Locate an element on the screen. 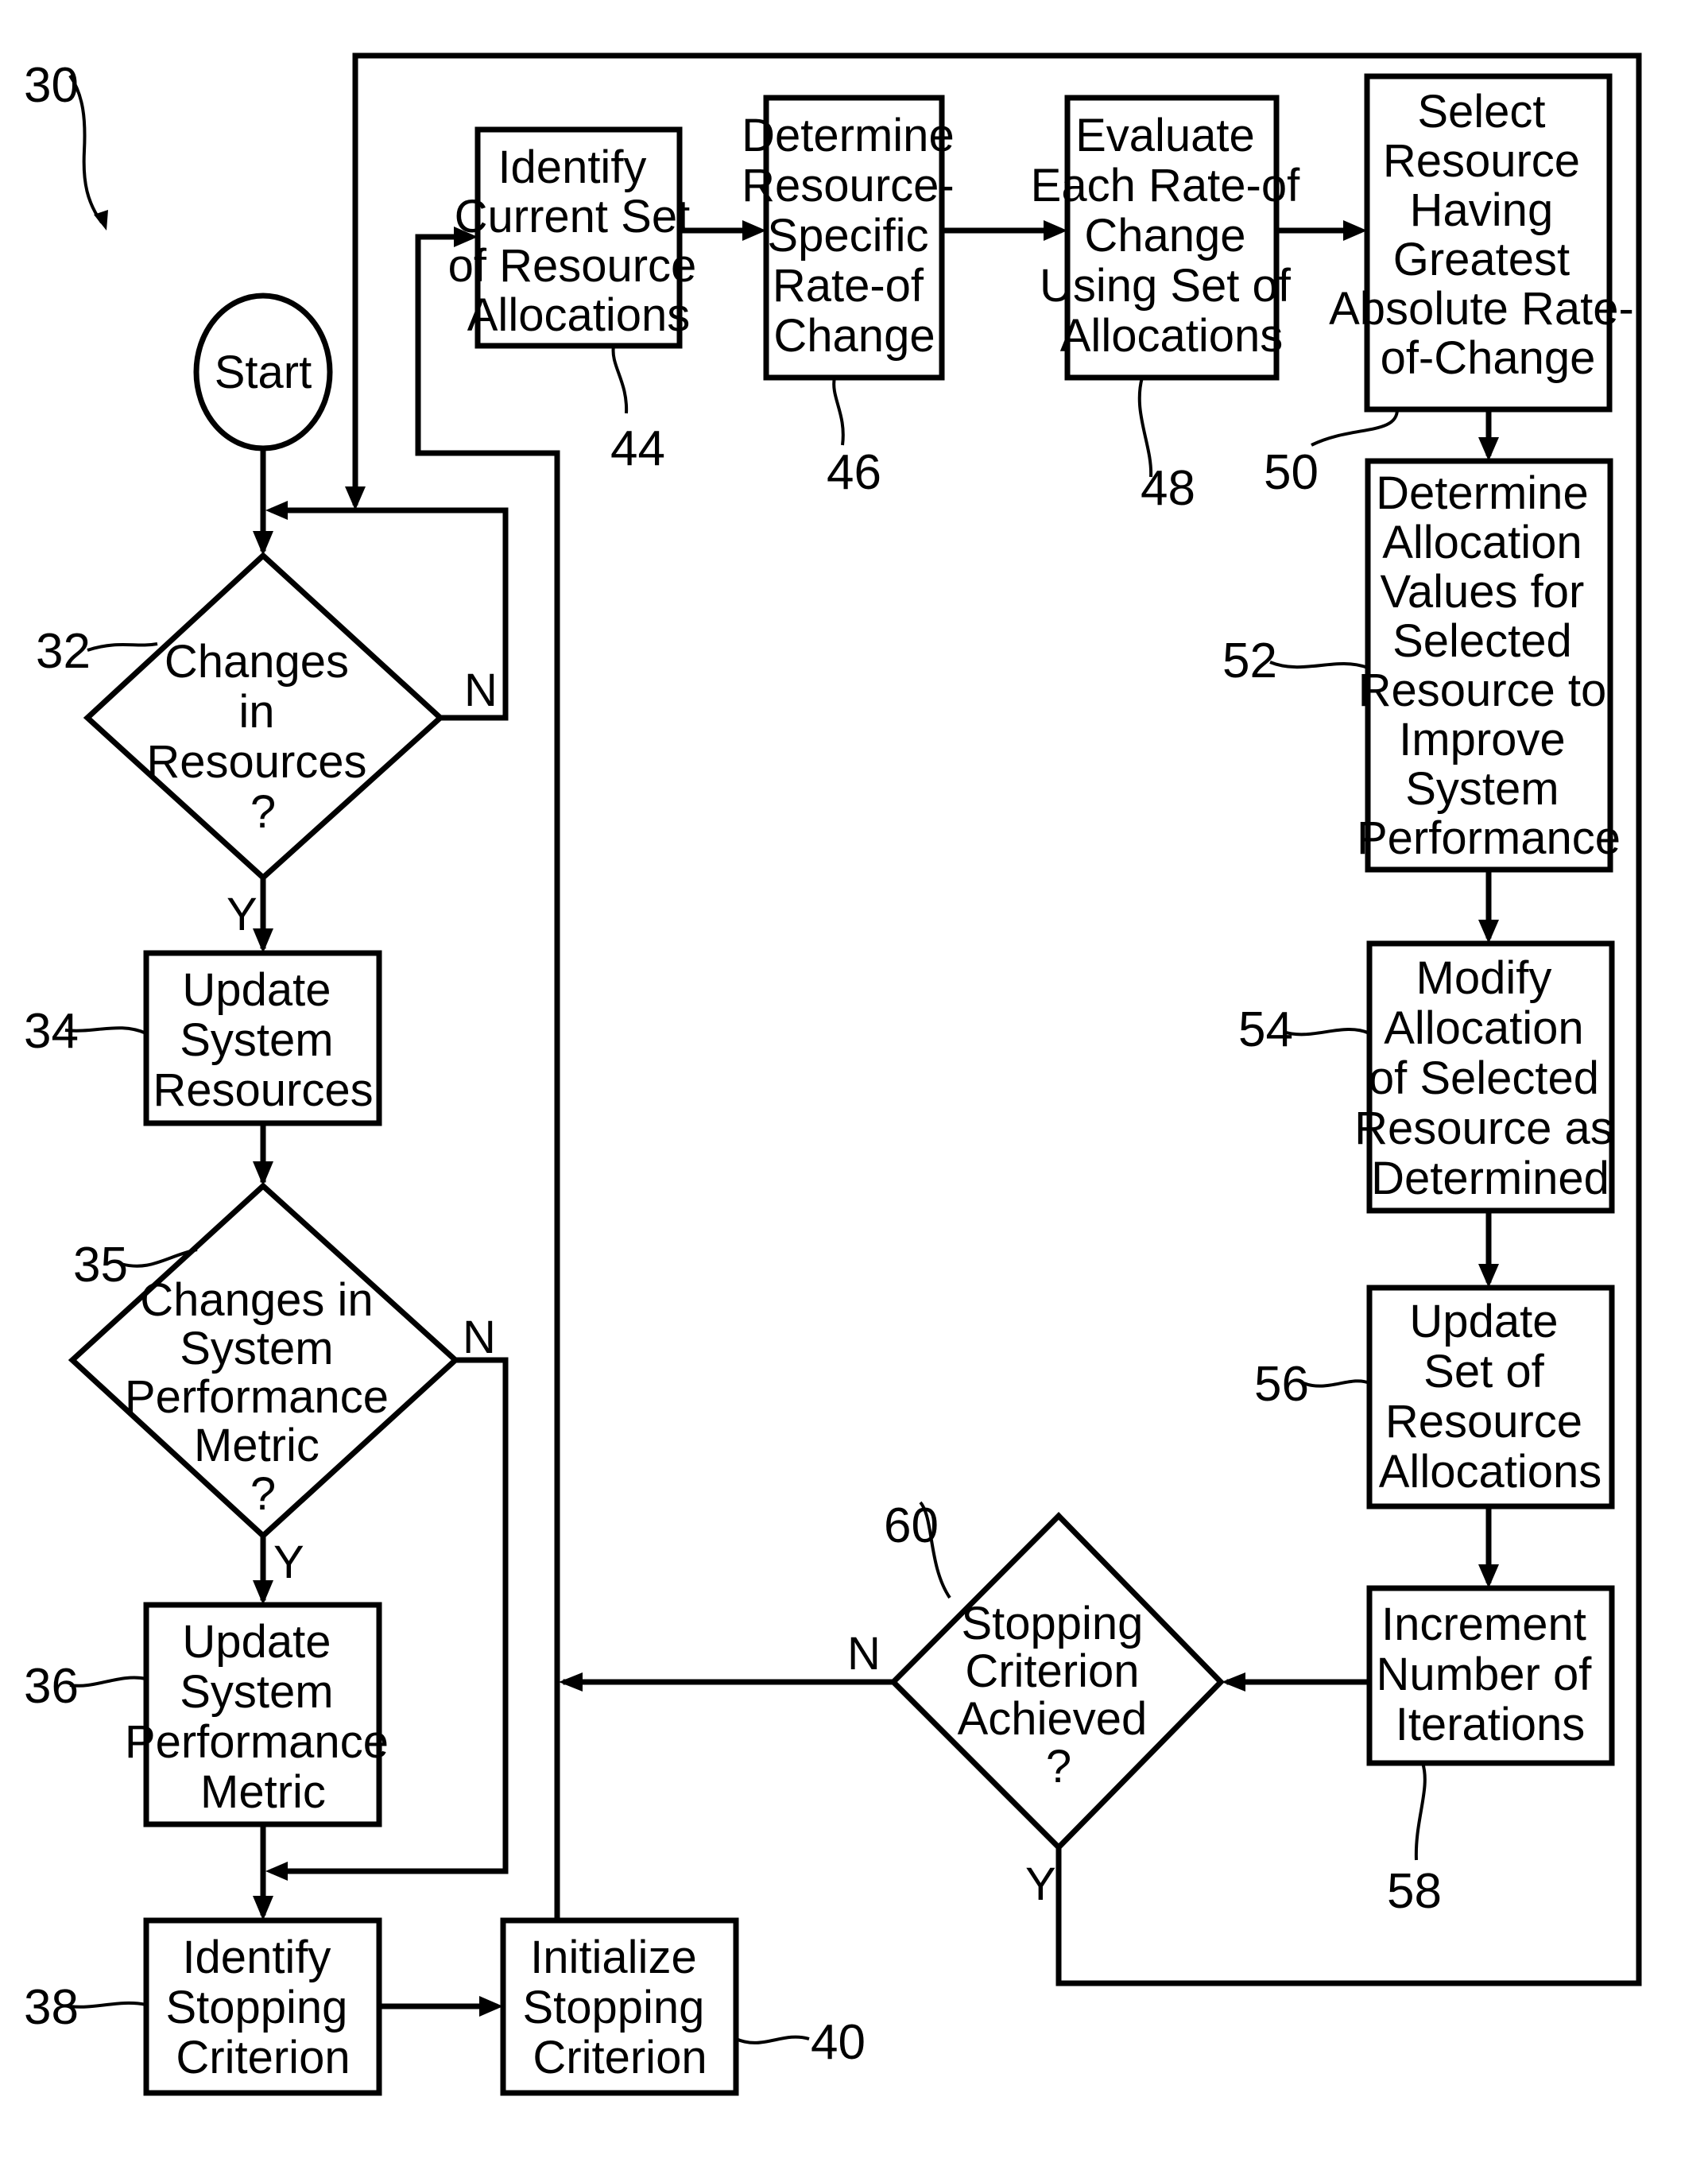 The width and height of the screenshot is (1708, 2178). process-56: Update Set of Resource Allocations 56 is located at coordinates (1434, 1397).